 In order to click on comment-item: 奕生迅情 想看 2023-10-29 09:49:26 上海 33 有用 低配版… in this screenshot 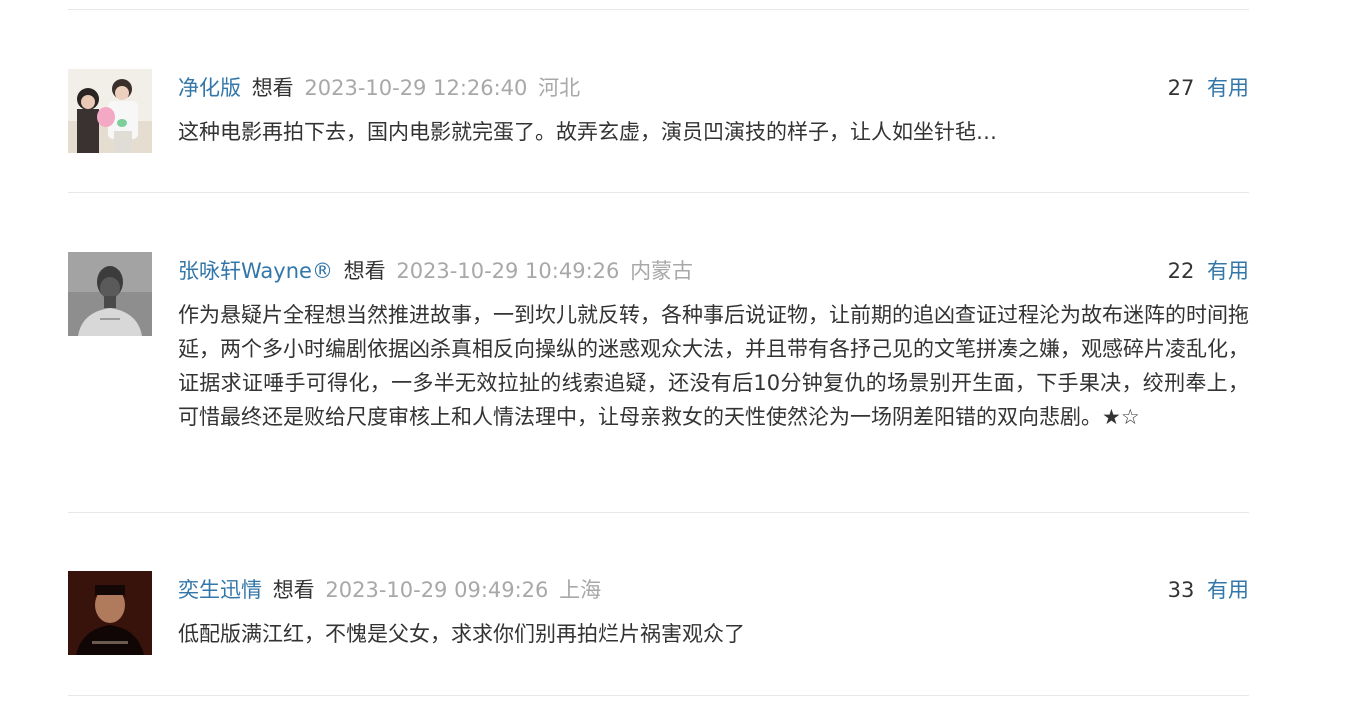, I will do `click(658, 621)`.